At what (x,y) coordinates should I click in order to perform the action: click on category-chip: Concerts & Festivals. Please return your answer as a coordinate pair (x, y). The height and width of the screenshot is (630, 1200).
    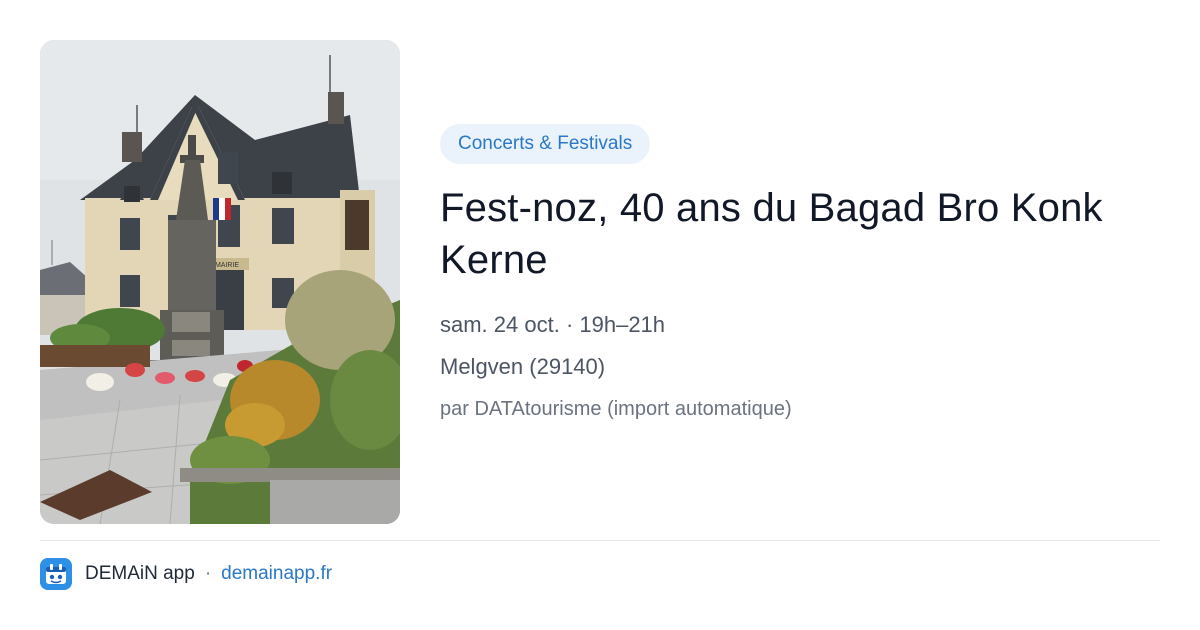
    Looking at the image, I should click on (545, 144).